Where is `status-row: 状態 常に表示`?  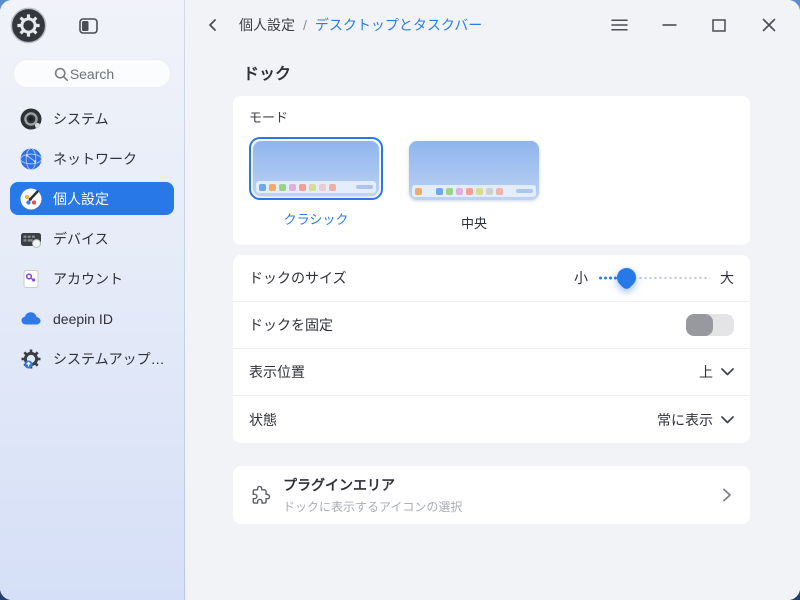 status-row: 状態 常に表示 is located at coordinates (491, 419).